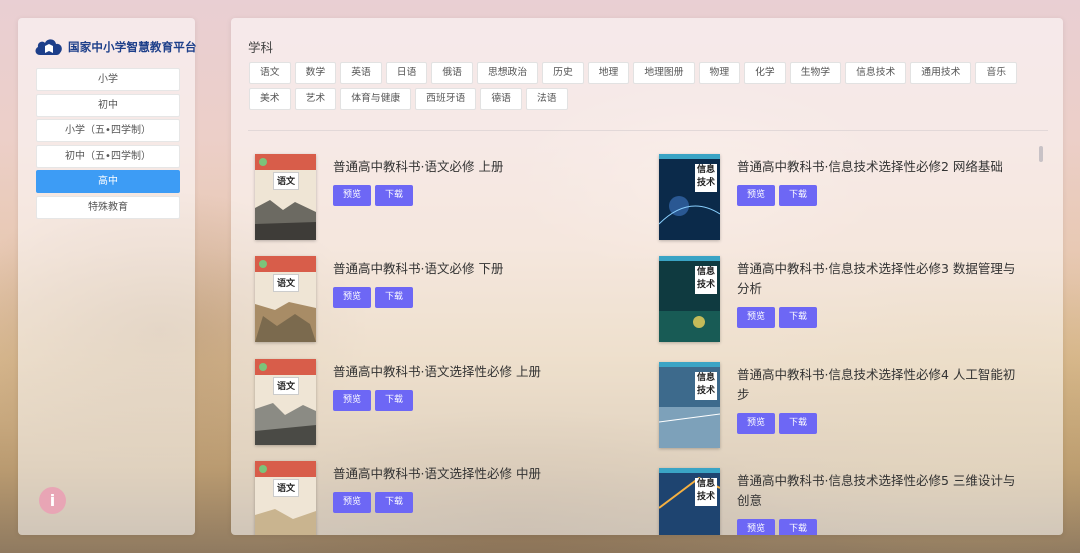 The image size is (1080, 553). What do you see at coordinates (446, 99) in the screenshot?
I see `subject-spanish: 西班牙语` at bounding box center [446, 99].